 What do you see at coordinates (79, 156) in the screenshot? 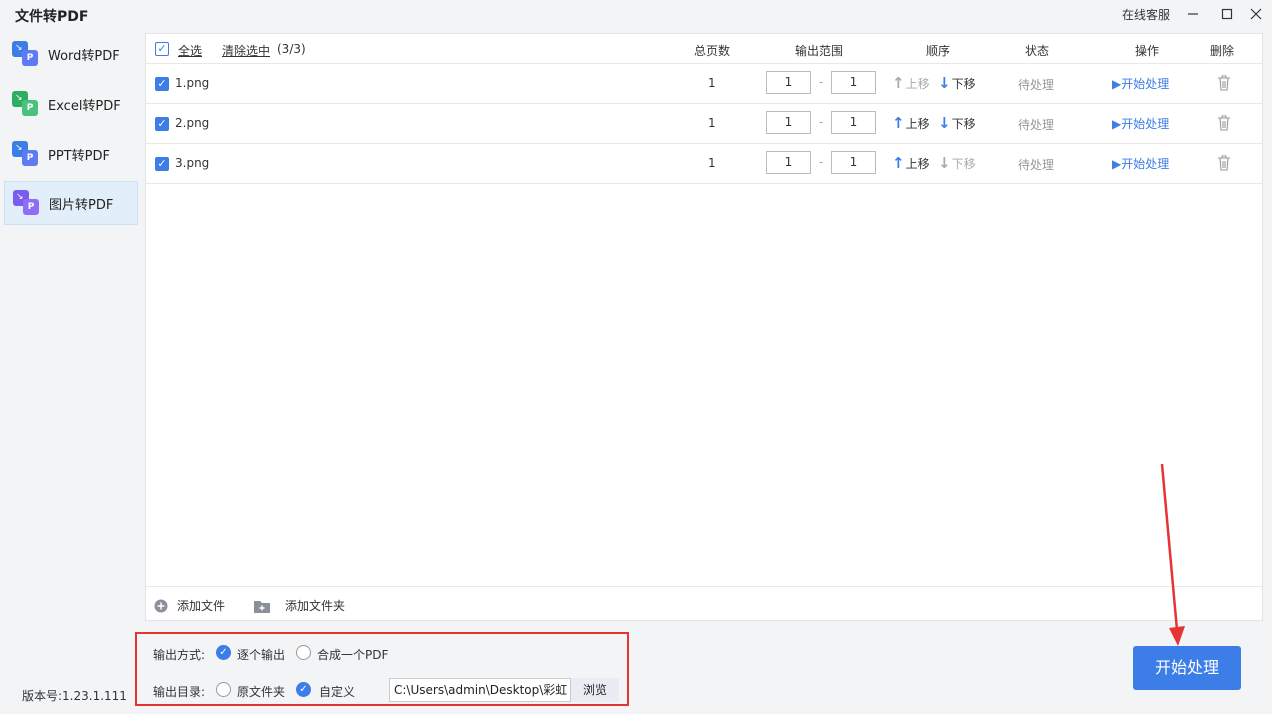
I see `sidebar-item-label: PPT转PDF` at bounding box center [79, 156].